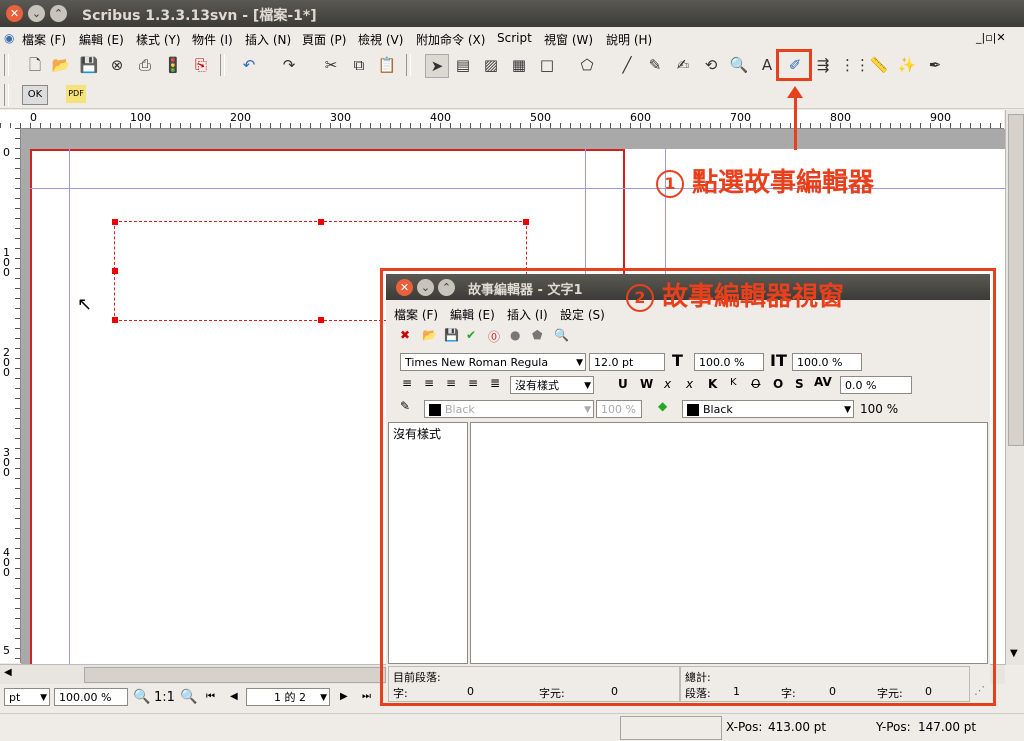 The image size is (1024, 741). Describe the element at coordinates (739, 65) in the screenshot. I see `zoom-icon: 🔍` at that location.